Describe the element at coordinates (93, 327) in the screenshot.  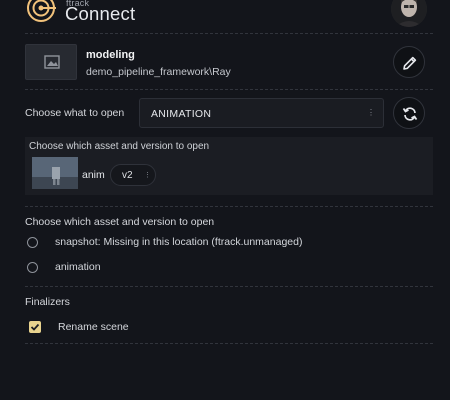
I see `rename-scene-label: Rename scene` at that location.